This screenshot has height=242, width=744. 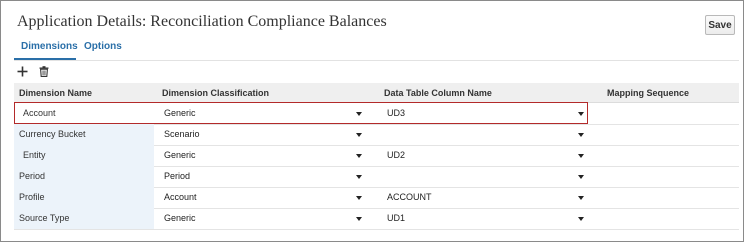 What do you see at coordinates (396, 113) in the screenshot?
I see `column-name-dropdown: UD3` at bounding box center [396, 113].